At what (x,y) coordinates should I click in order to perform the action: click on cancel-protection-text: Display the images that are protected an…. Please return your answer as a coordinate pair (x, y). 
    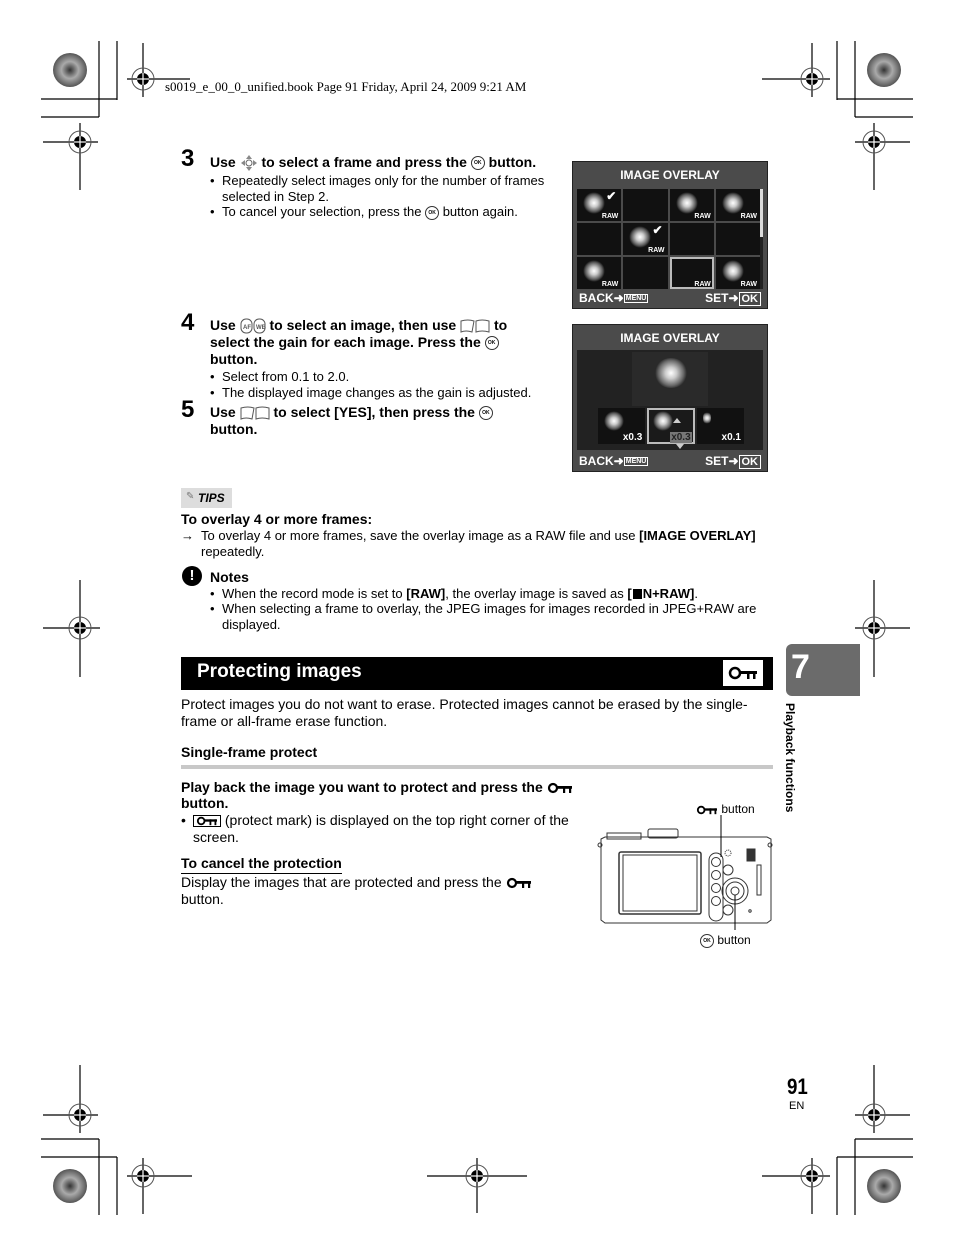
    Looking at the image, I should click on (356, 882).